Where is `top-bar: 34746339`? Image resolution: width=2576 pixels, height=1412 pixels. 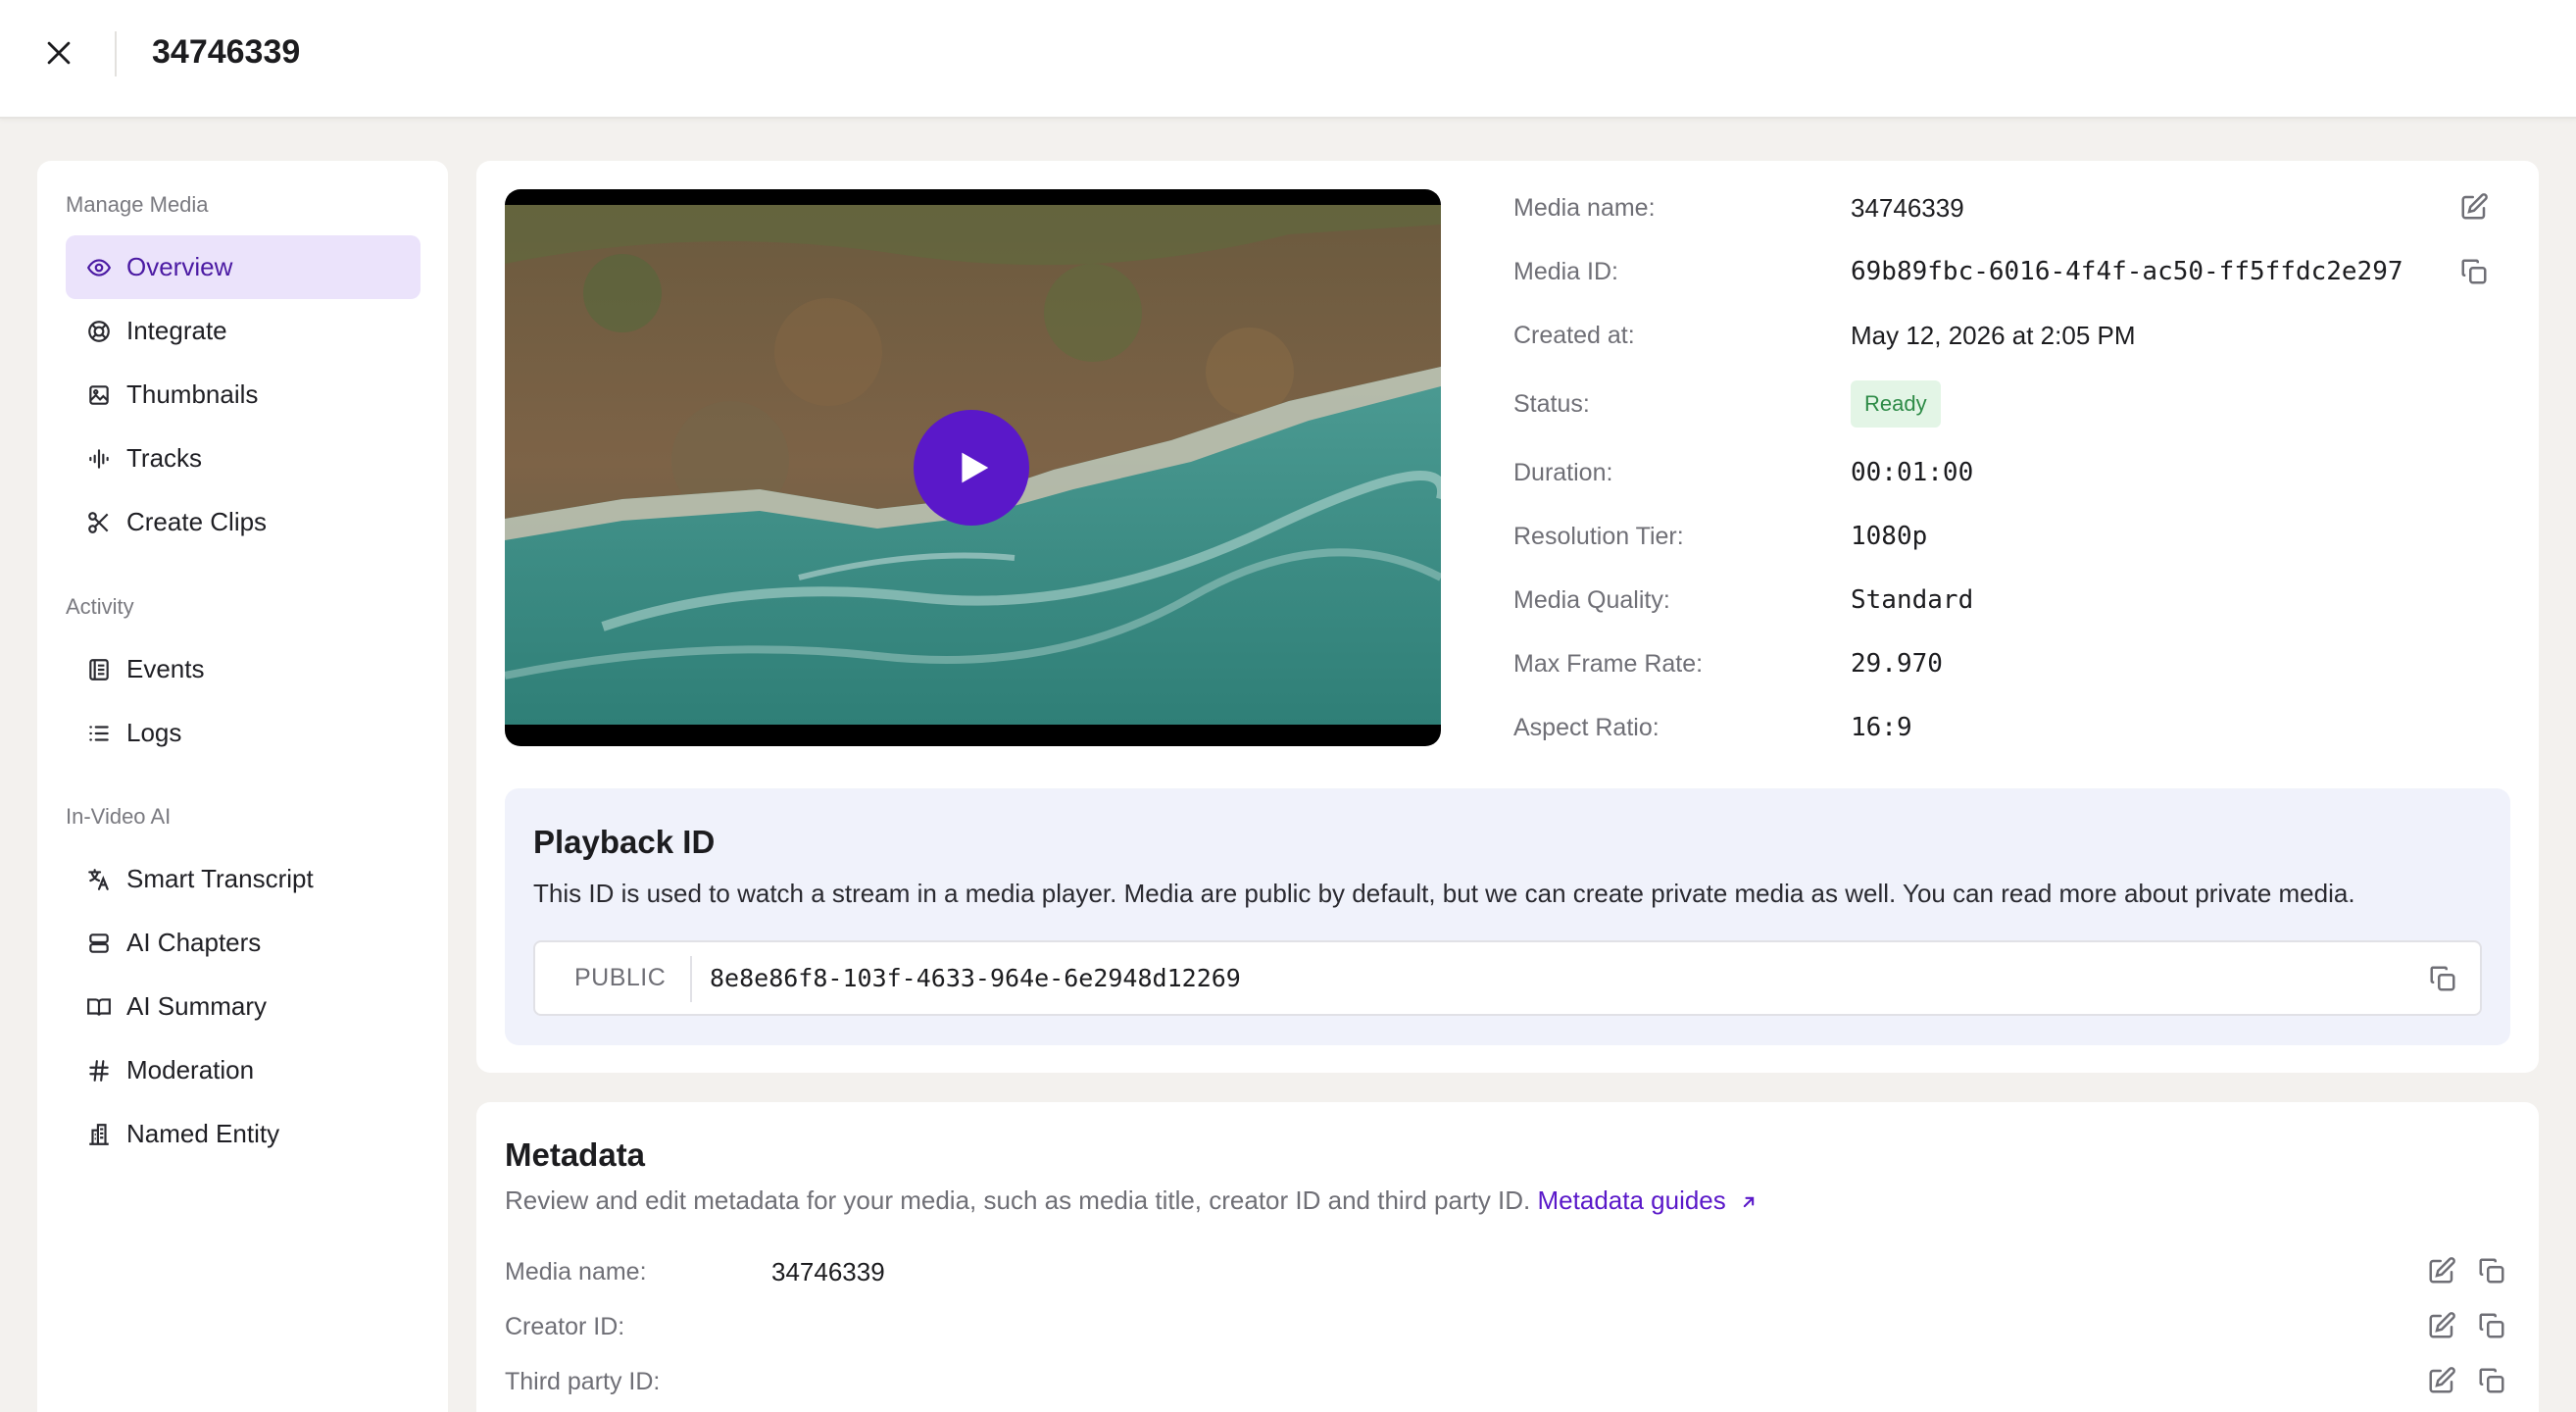 top-bar: 34746339 is located at coordinates (1288, 59).